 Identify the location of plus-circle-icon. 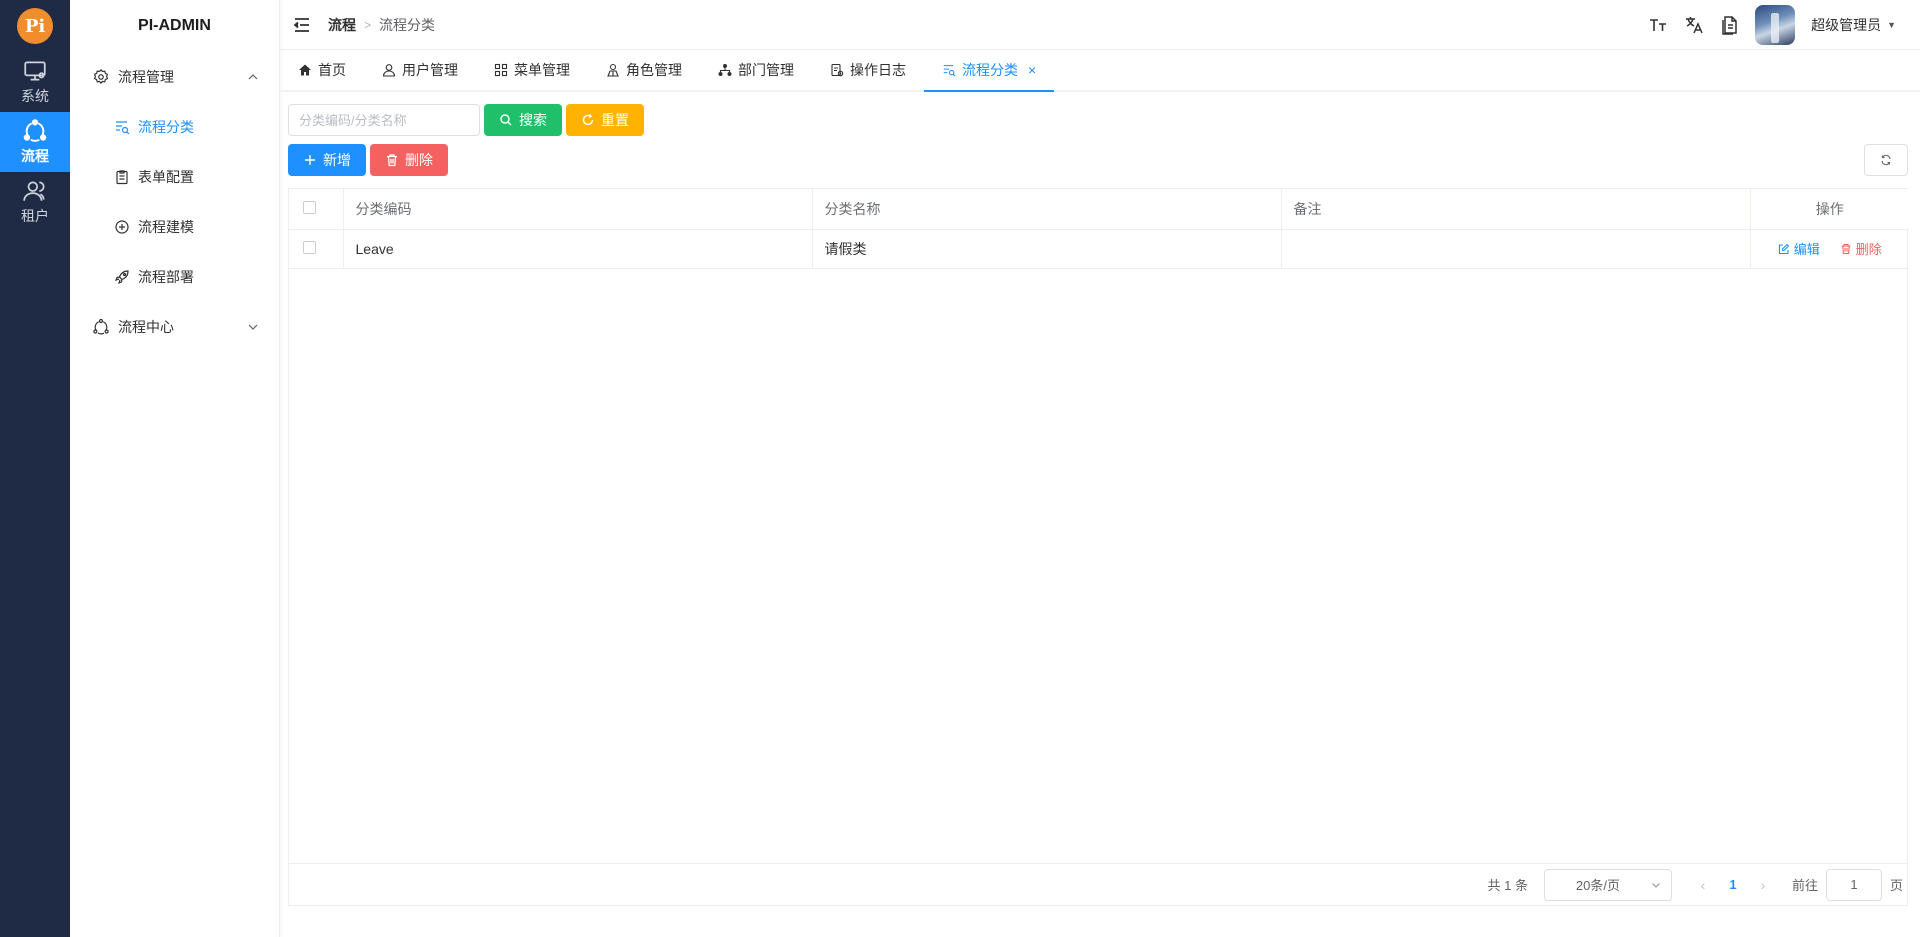
(122, 227).